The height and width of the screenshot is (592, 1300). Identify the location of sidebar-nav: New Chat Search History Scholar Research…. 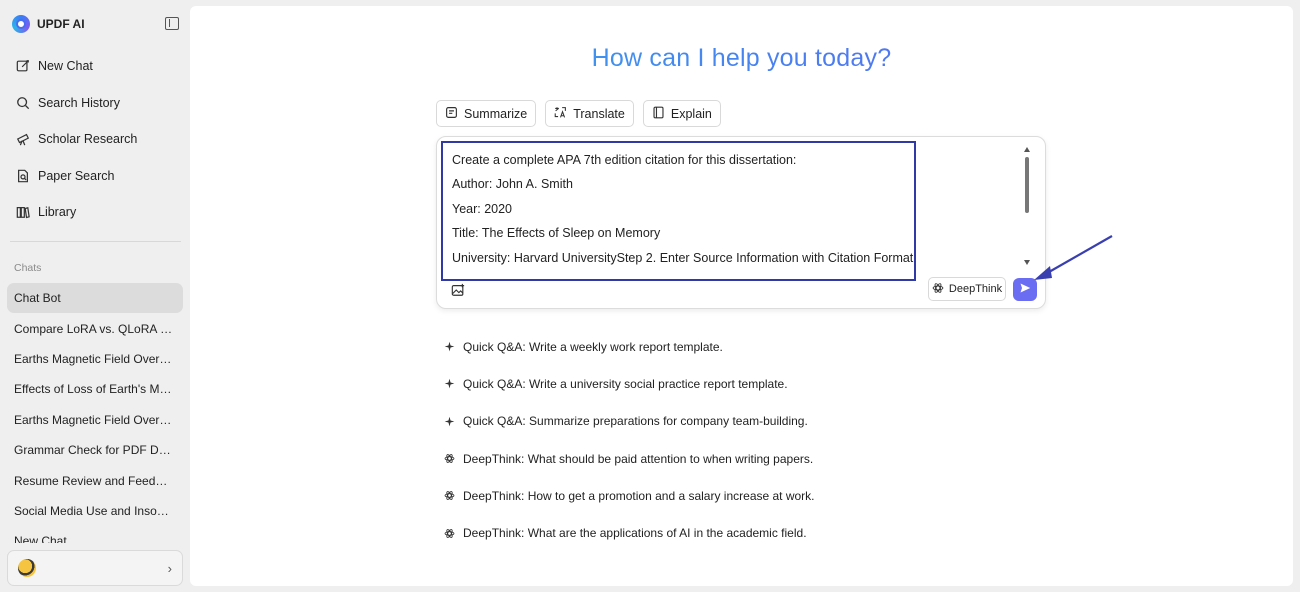
(95, 139).